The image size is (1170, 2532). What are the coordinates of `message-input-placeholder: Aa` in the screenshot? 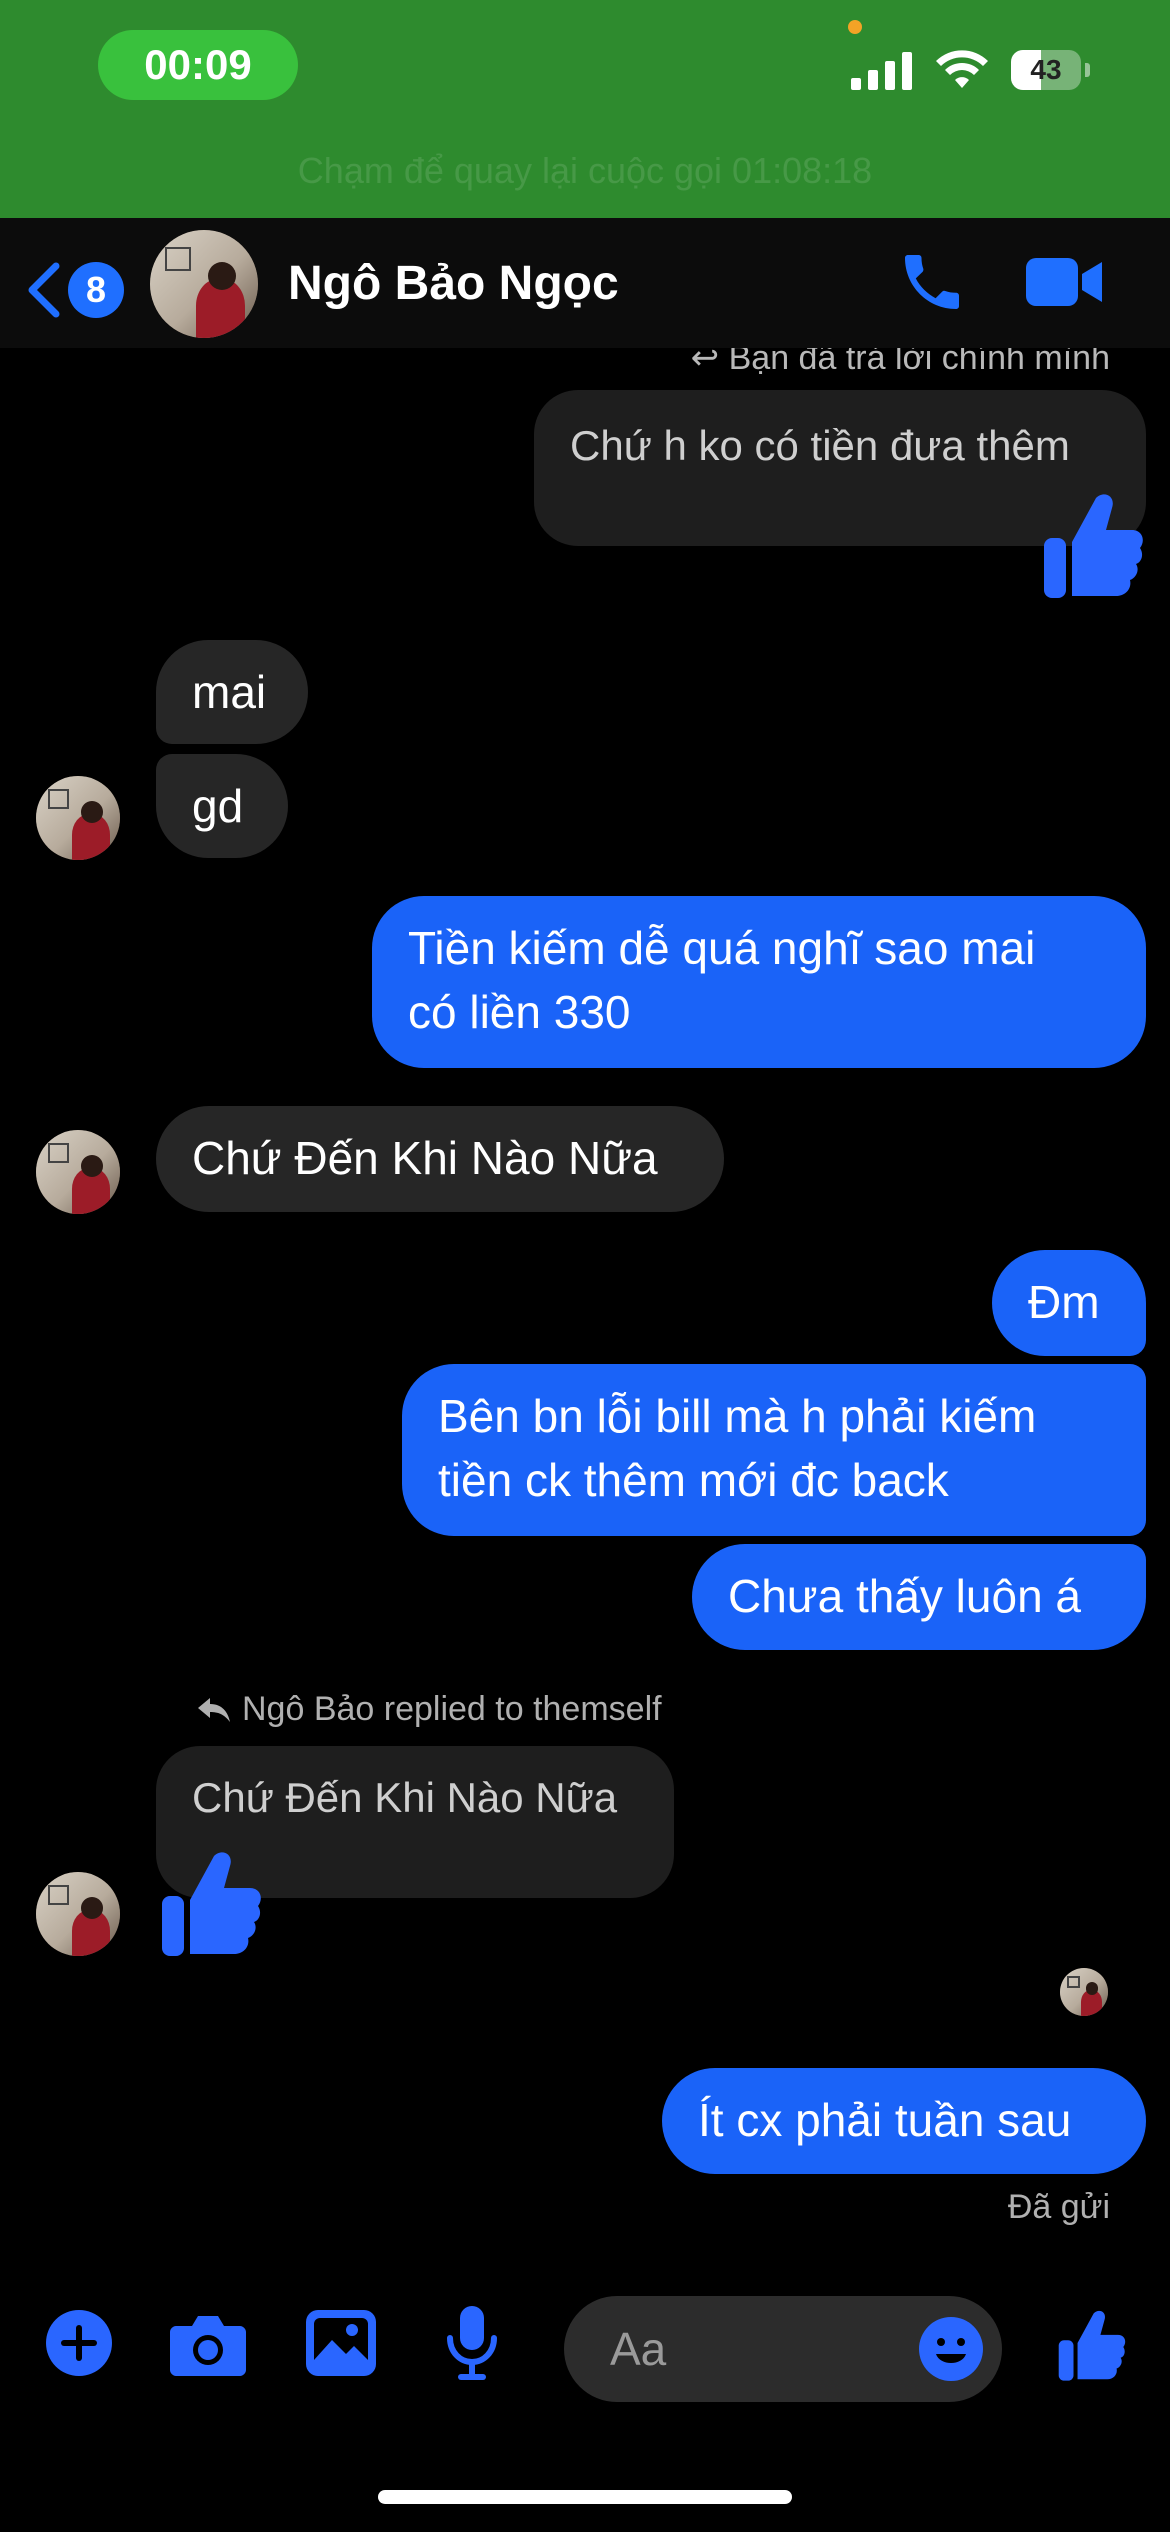 It's located at (638, 2349).